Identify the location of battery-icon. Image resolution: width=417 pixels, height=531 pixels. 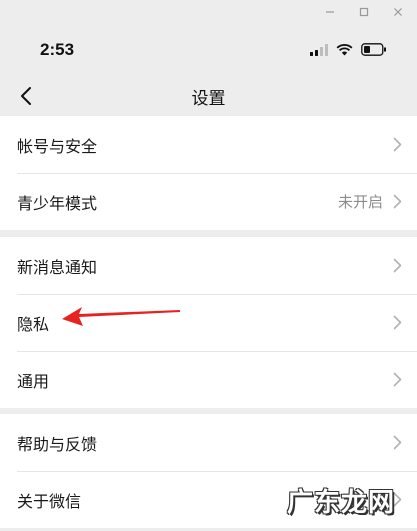
(374, 50).